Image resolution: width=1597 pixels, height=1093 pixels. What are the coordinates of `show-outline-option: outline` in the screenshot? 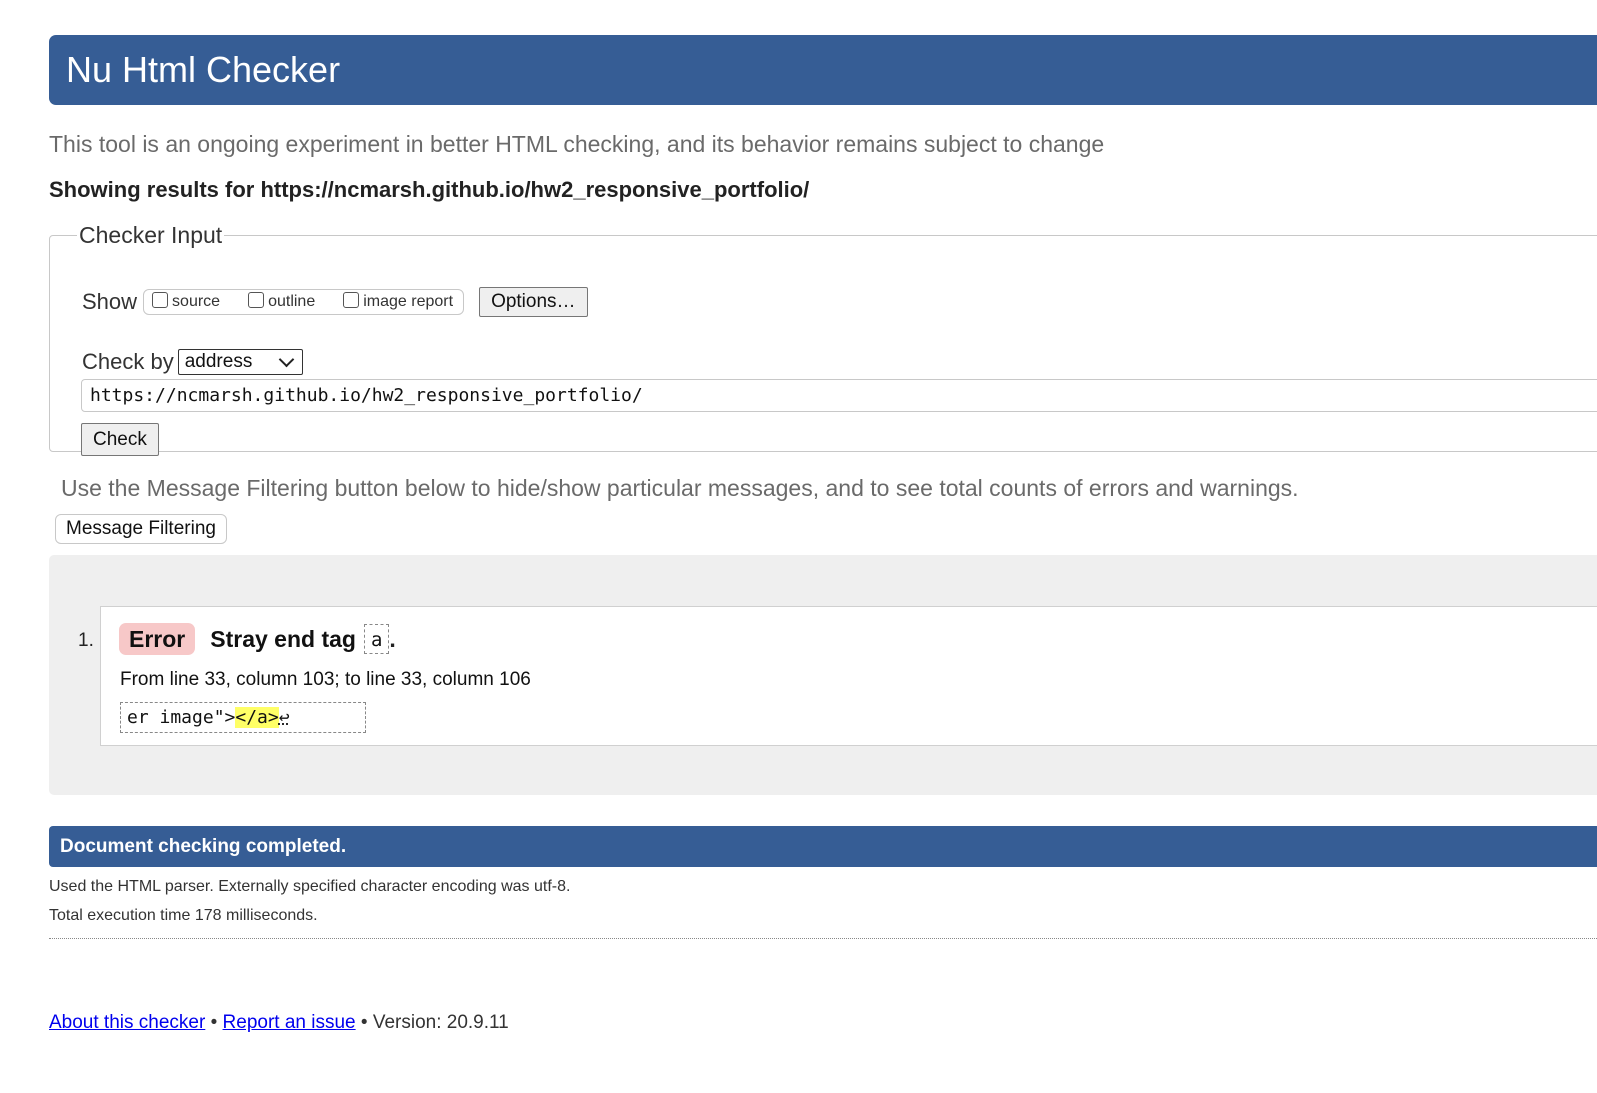 It's located at (282, 301).